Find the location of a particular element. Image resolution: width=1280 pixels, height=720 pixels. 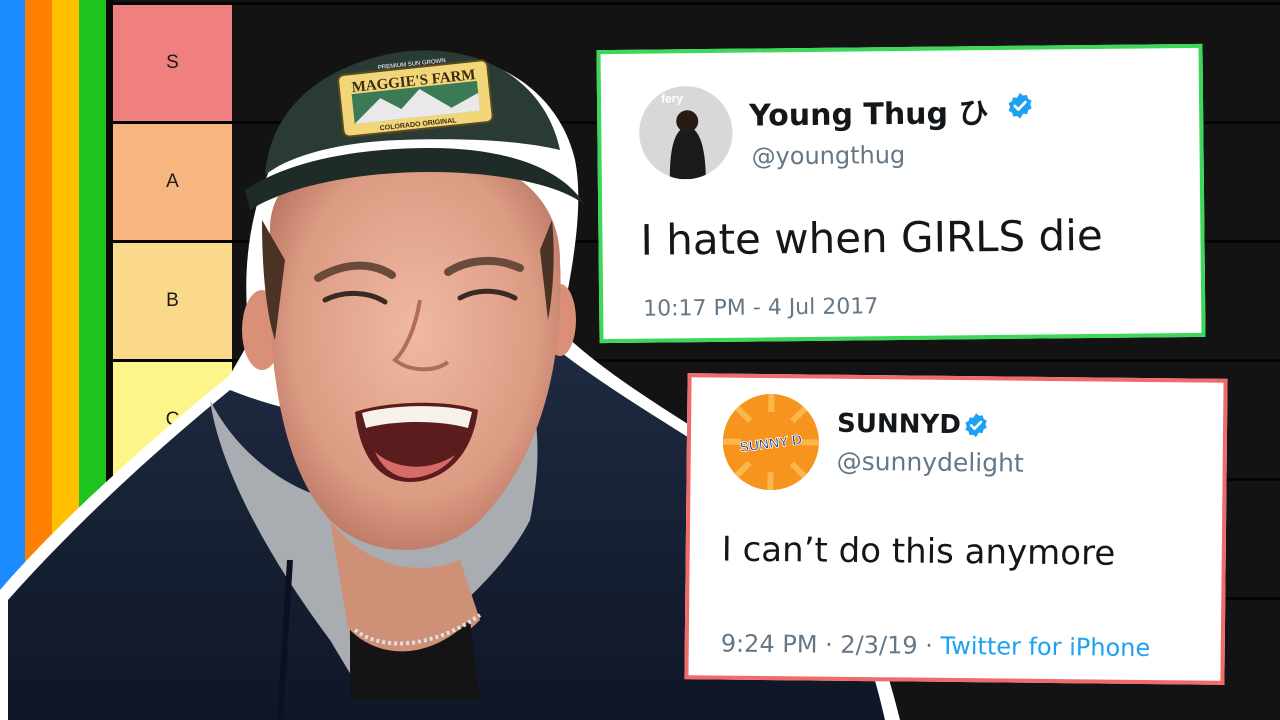

tweet-timestamp: 9:24 PM · 2/3/19 · Twitter for iPhone is located at coordinates (936, 646).